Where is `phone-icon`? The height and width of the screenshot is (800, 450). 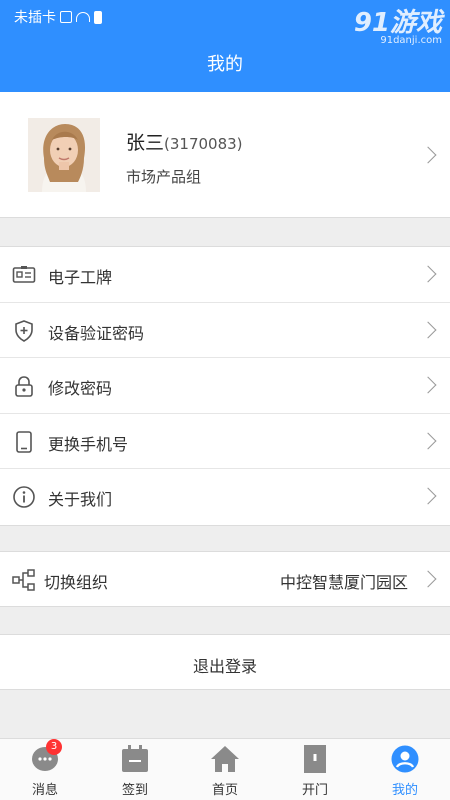
phone-icon is located at coordinates (24, 441).